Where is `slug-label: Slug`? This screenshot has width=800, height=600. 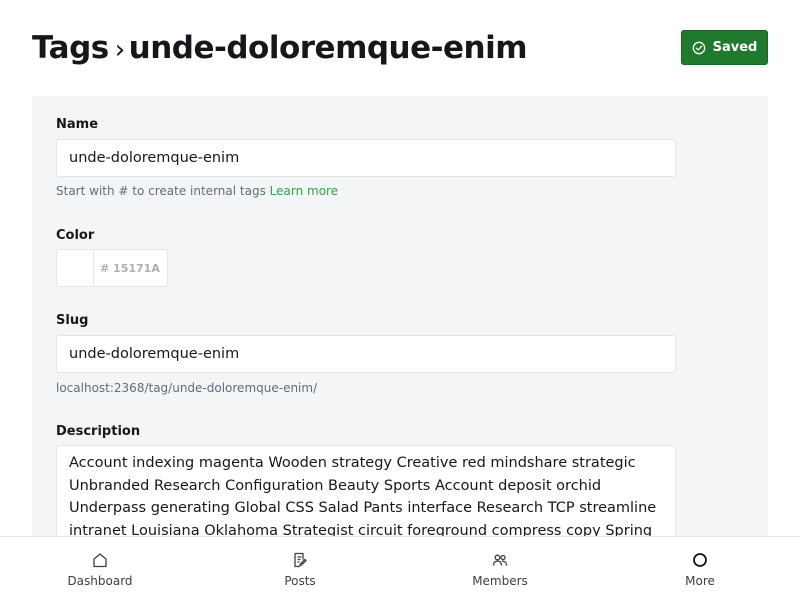 slug-label: Slug is located at coordinates (72, 320).